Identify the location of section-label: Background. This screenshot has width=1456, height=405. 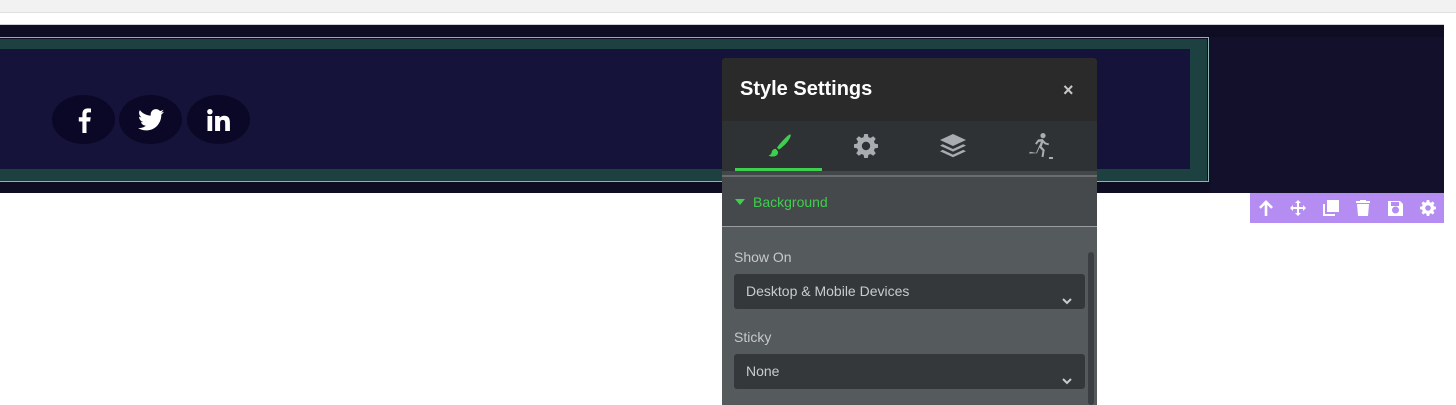
(790, 202).